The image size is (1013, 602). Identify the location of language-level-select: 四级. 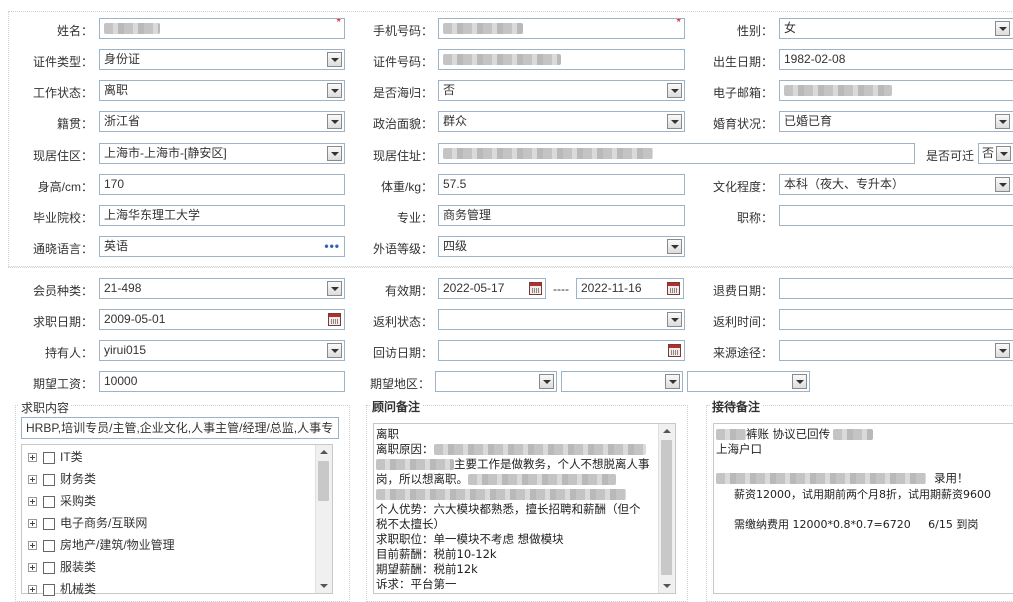
(561, 246).